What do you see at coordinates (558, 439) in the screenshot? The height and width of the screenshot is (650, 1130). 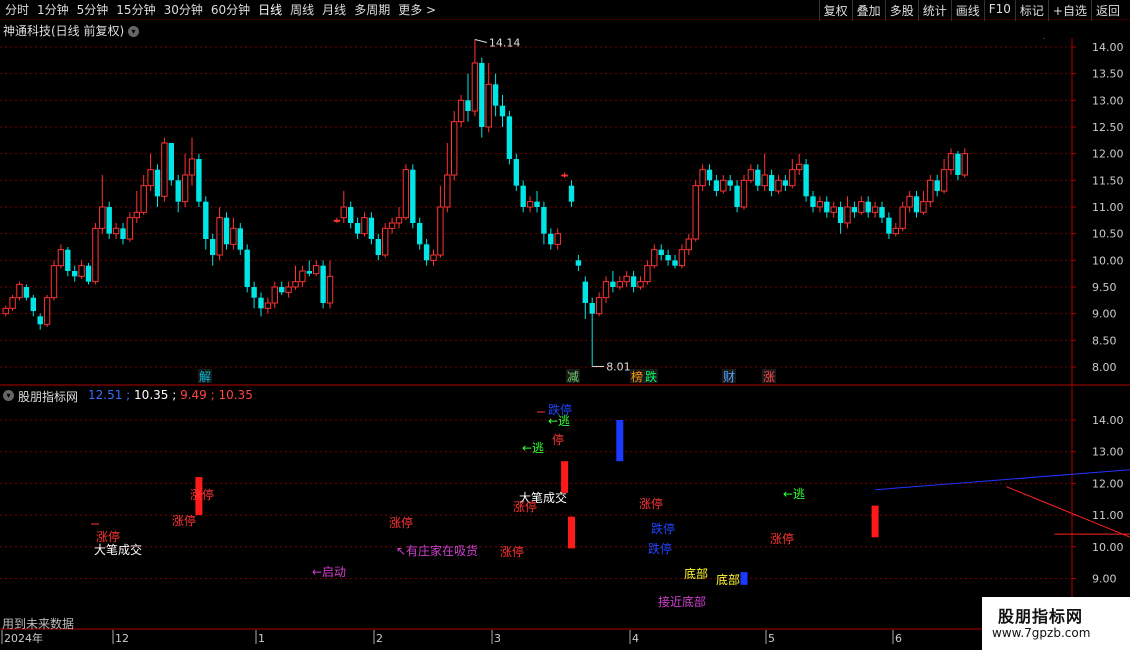 I see `signal-label: 停` at bounding box center [558, 439].